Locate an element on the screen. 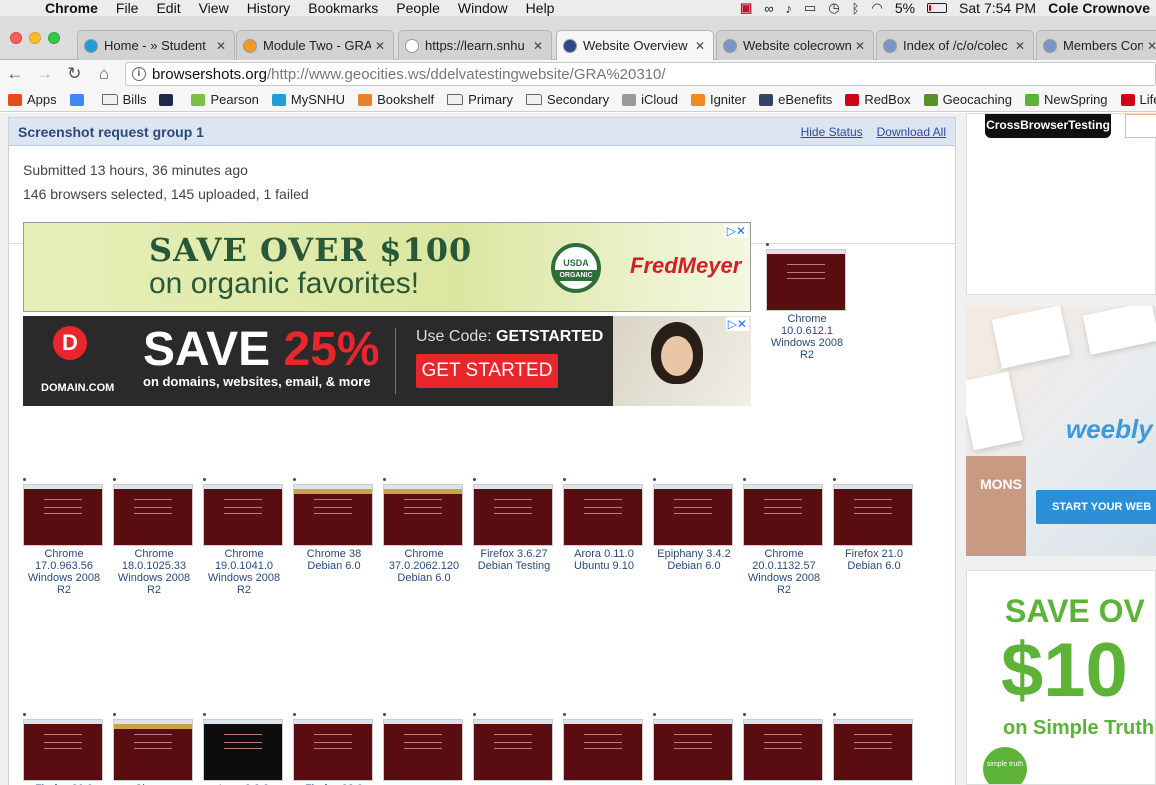  bookmark-item: Bookshelf is located at coordinates (396, 99).